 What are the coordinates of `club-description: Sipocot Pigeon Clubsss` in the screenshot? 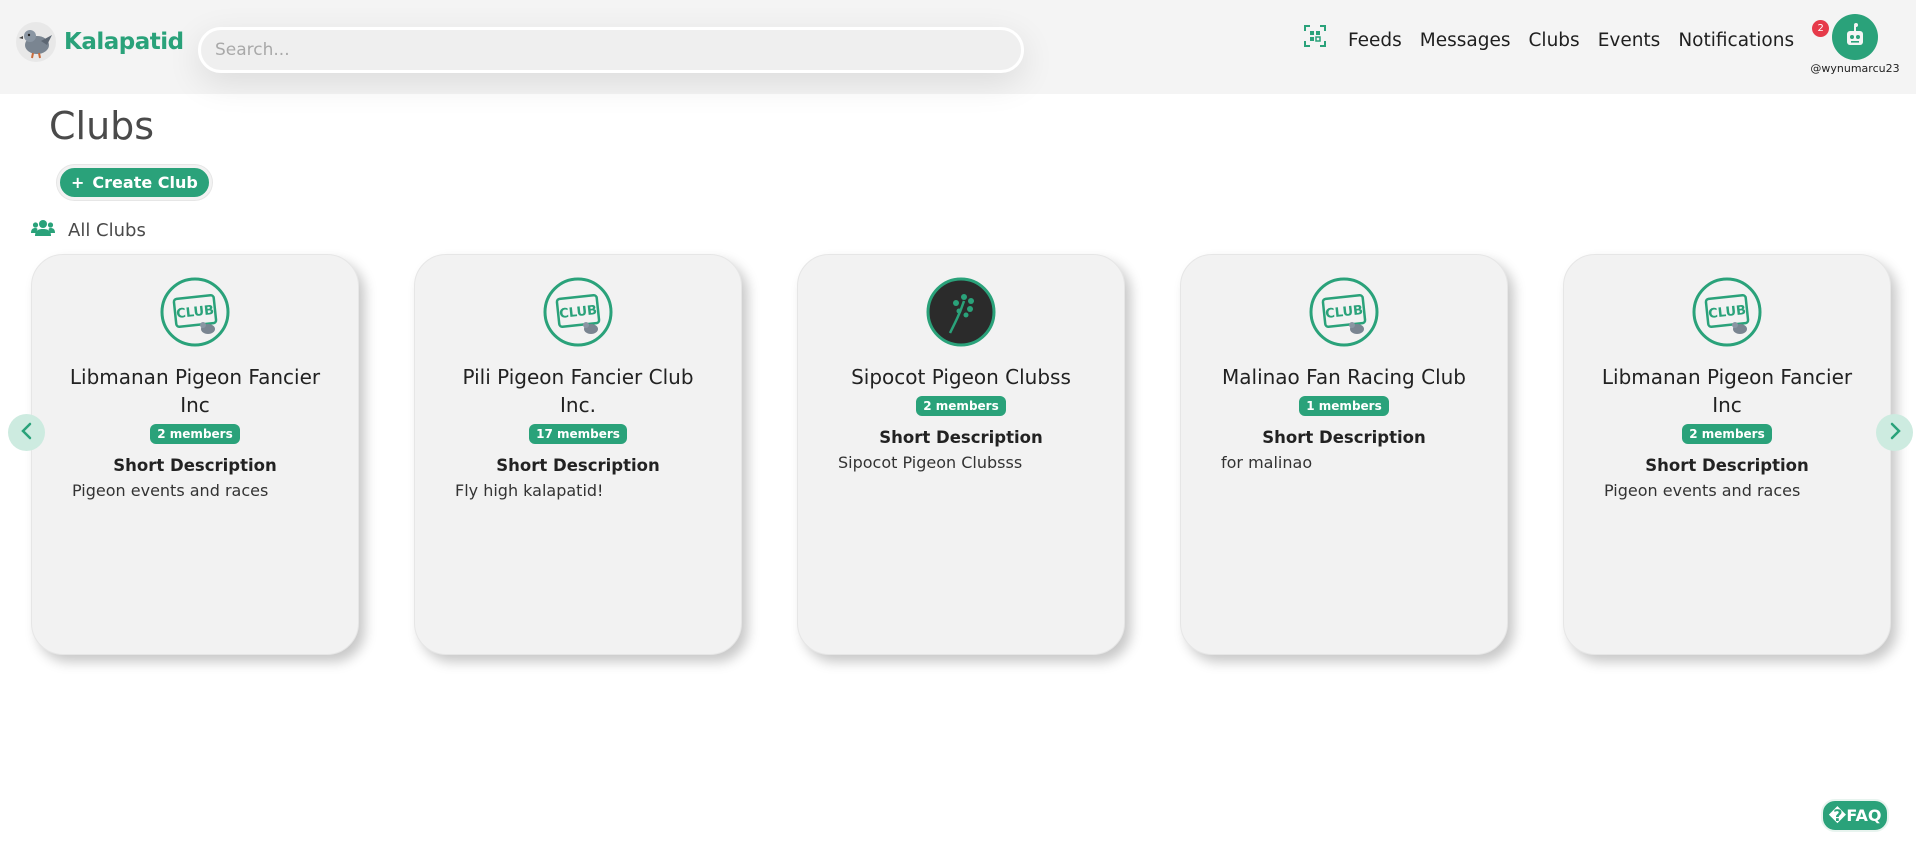 It's located at (930, 462).